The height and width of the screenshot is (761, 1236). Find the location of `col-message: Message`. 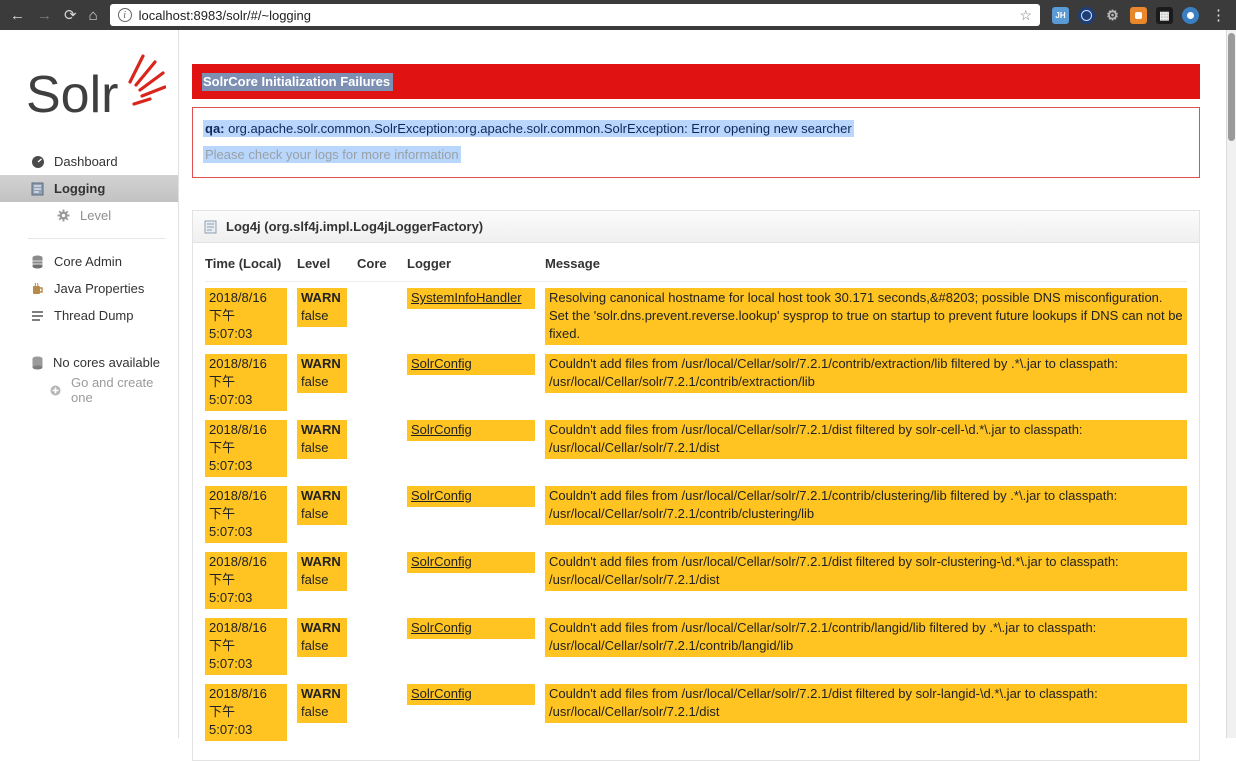

col-message: Message is located at coordinates (866, 264).